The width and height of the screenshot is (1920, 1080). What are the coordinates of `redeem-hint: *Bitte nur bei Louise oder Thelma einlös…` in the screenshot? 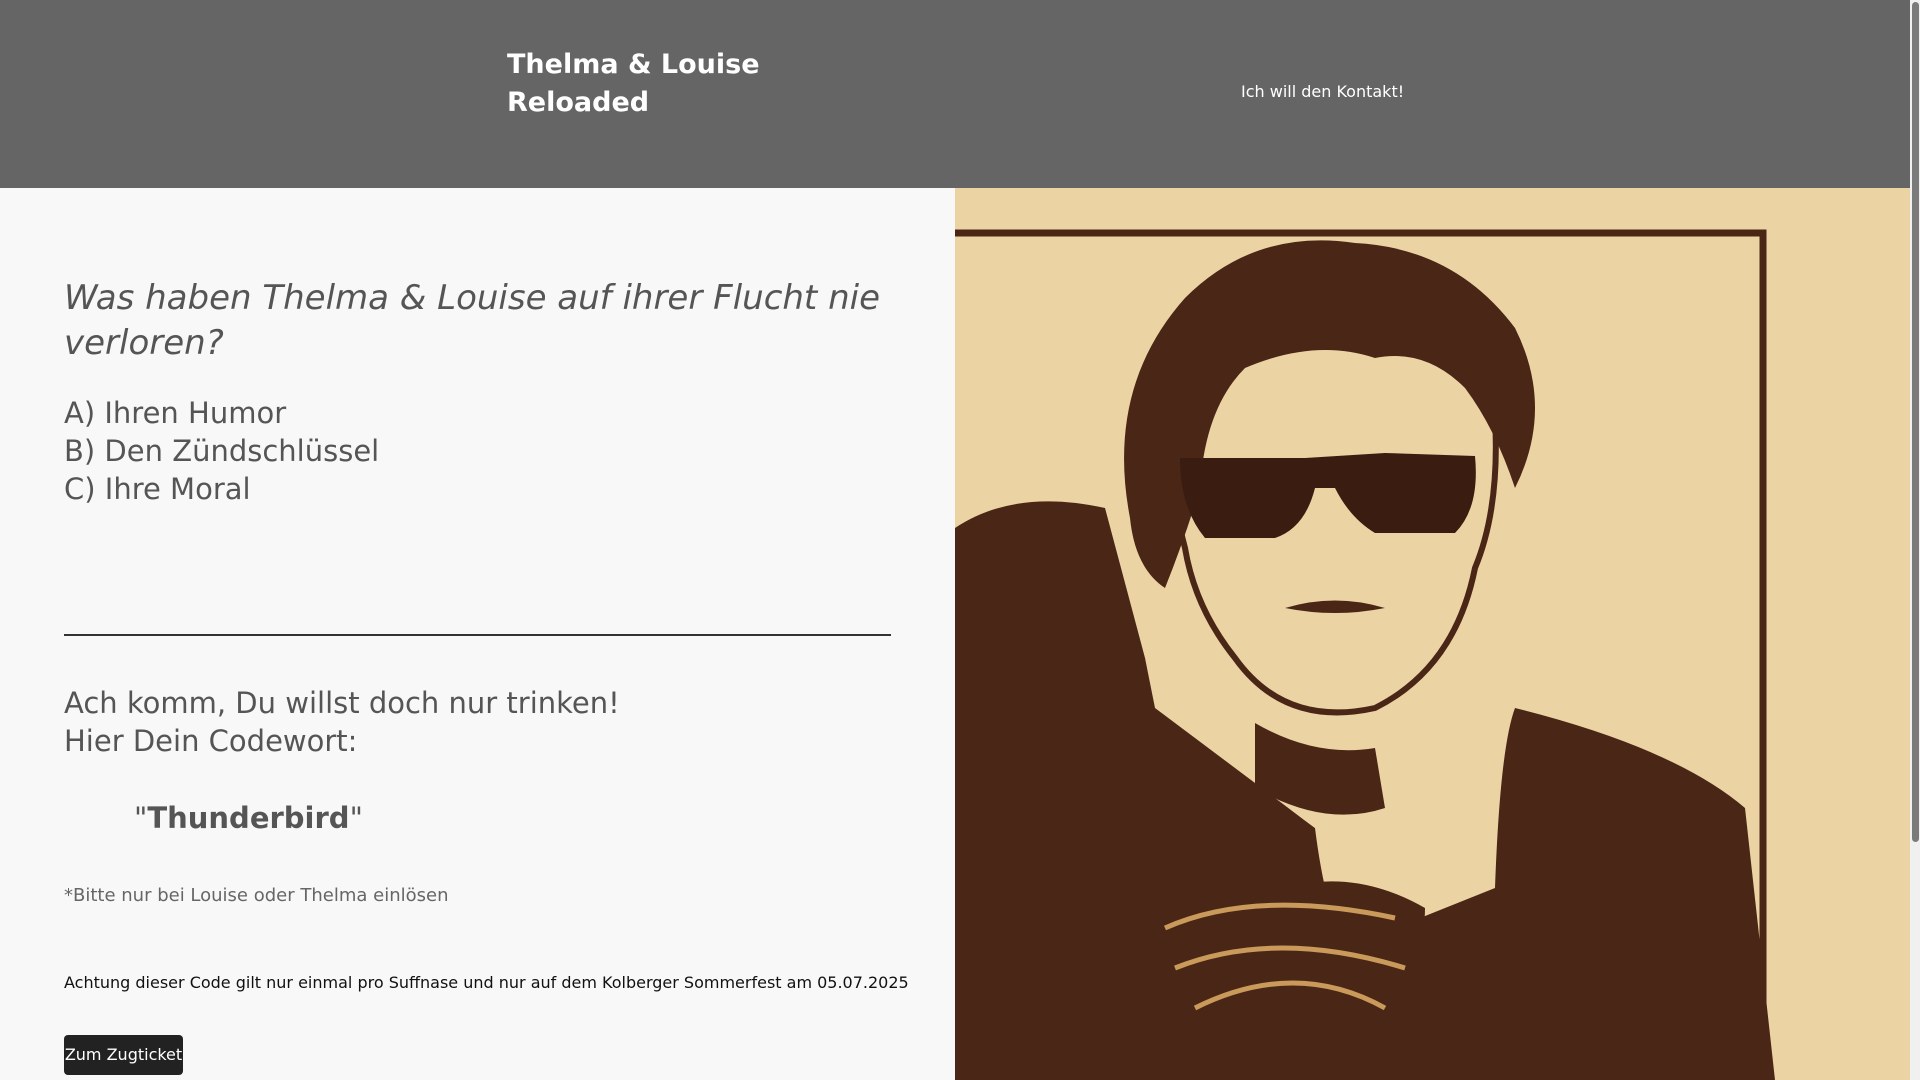 It's located at (256, 895).